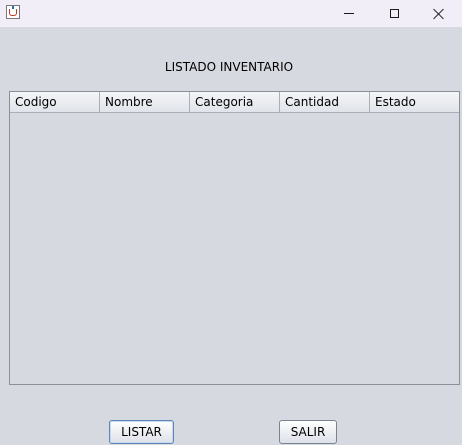 This screenshot has height=445, width=462. Describe the element at coordinates (13, 12) in the screenshot. I see `java-cup-icon` at that location.